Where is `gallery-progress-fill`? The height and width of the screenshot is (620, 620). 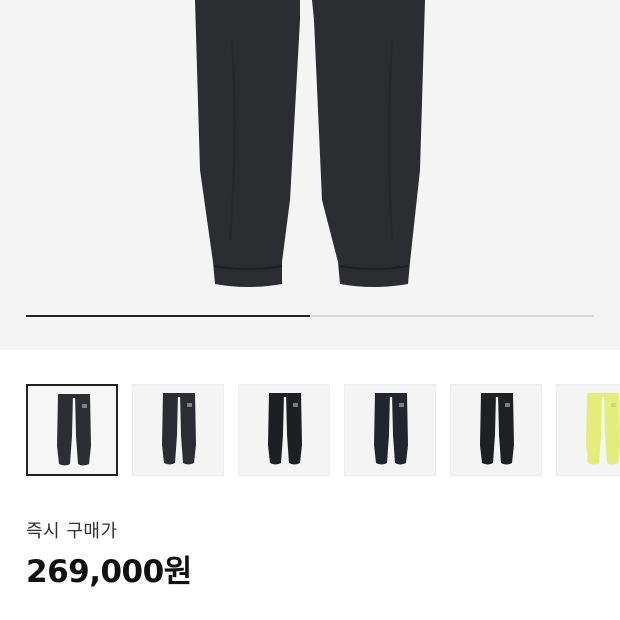 gallery-progress-fill is located at coordinates (168, 316).